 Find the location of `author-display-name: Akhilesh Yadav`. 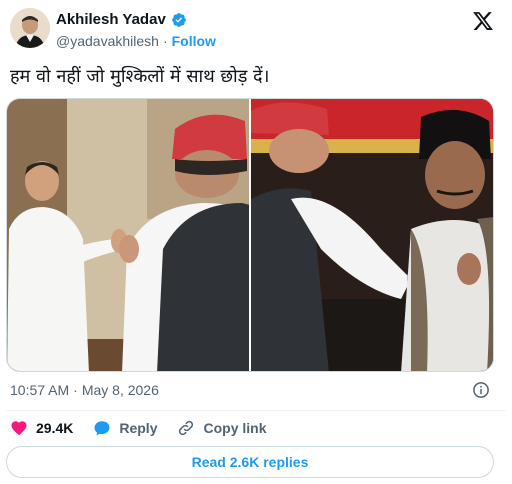

author-display-name: Akhilesh Yadav is located at coordinates (111, 19).